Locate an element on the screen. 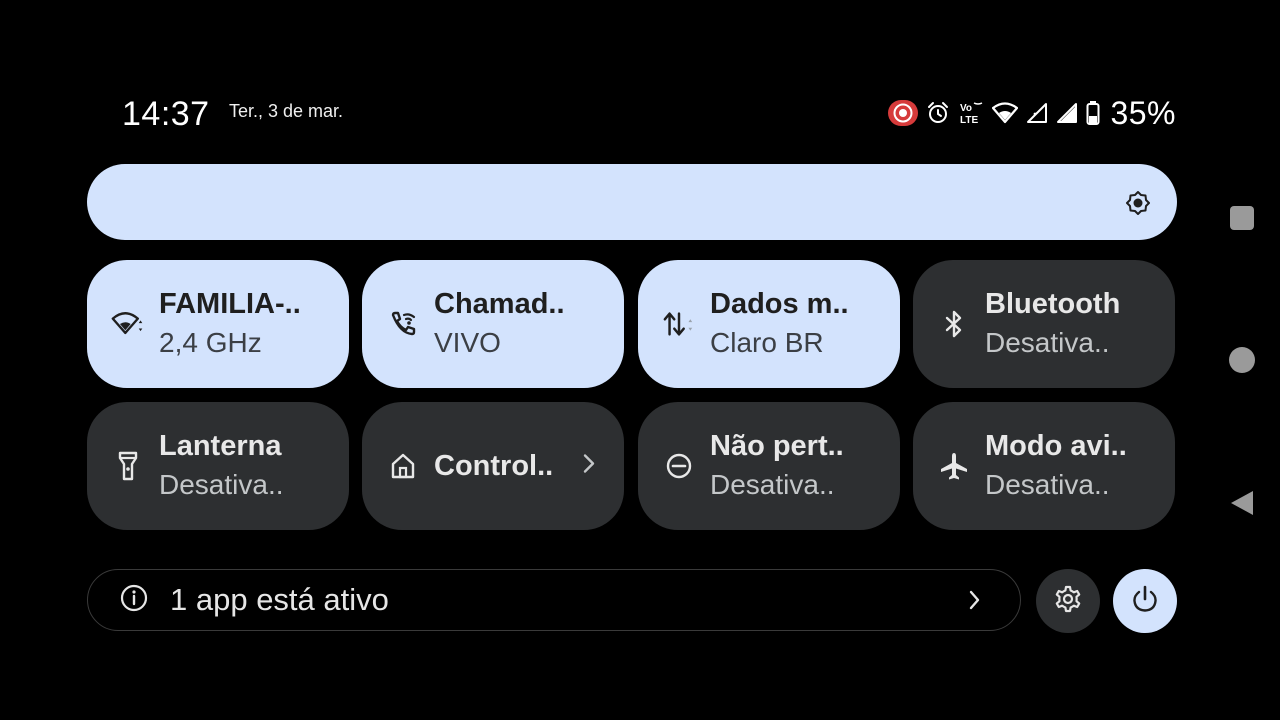 The width and height of the screenshot is (1280, 720). brightness-slider is located at coordinates (632, 202).